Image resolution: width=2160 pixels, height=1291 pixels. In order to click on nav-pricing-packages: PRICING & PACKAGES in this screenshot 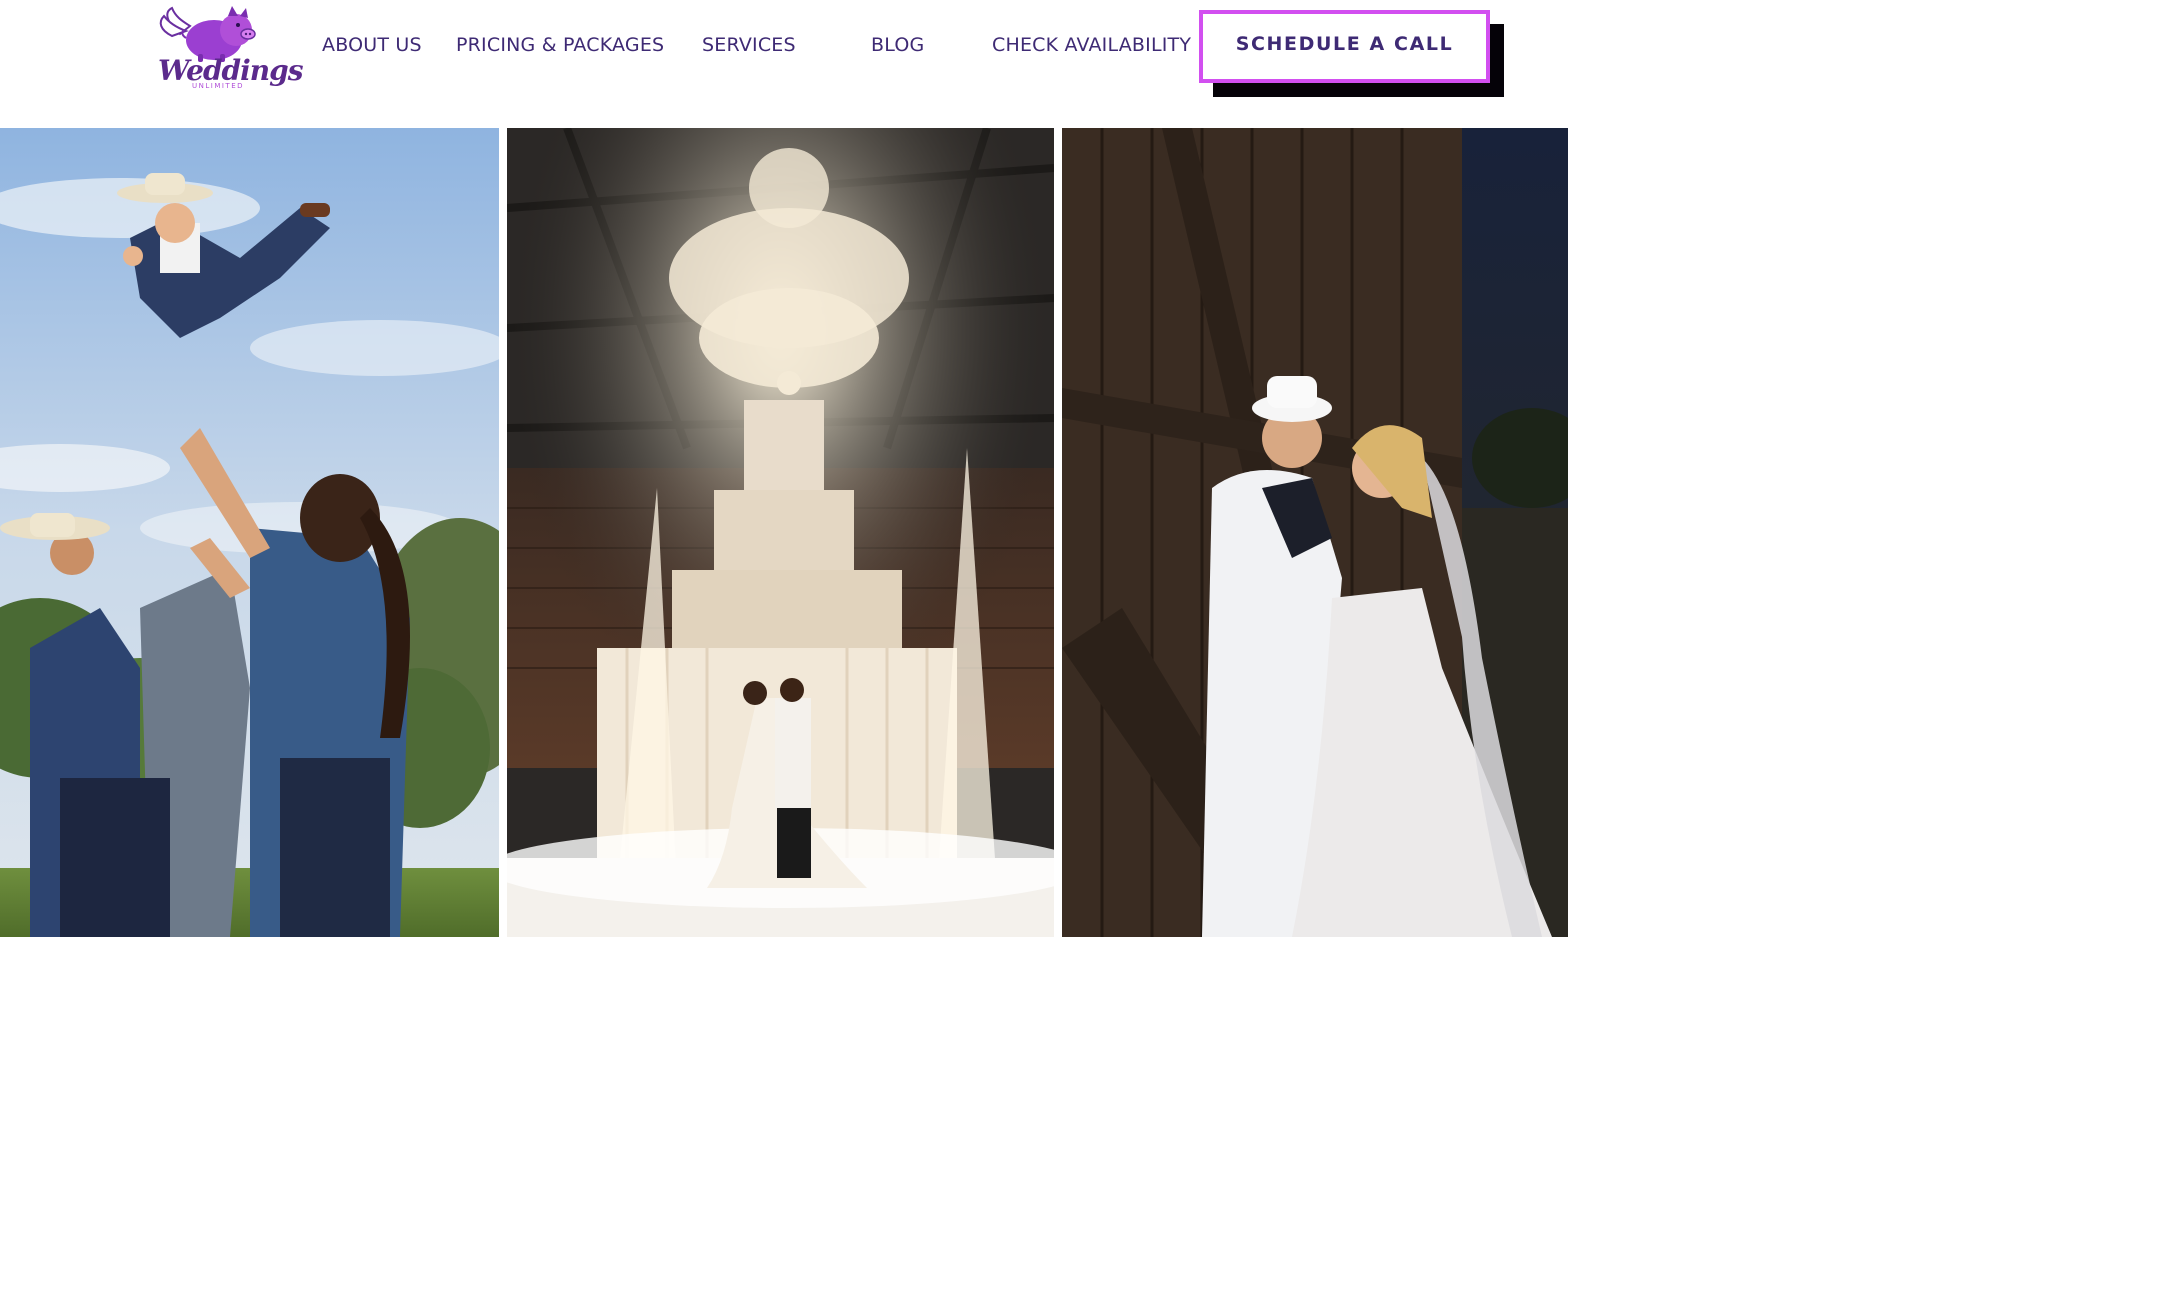, I will do `click(560, 45)`.